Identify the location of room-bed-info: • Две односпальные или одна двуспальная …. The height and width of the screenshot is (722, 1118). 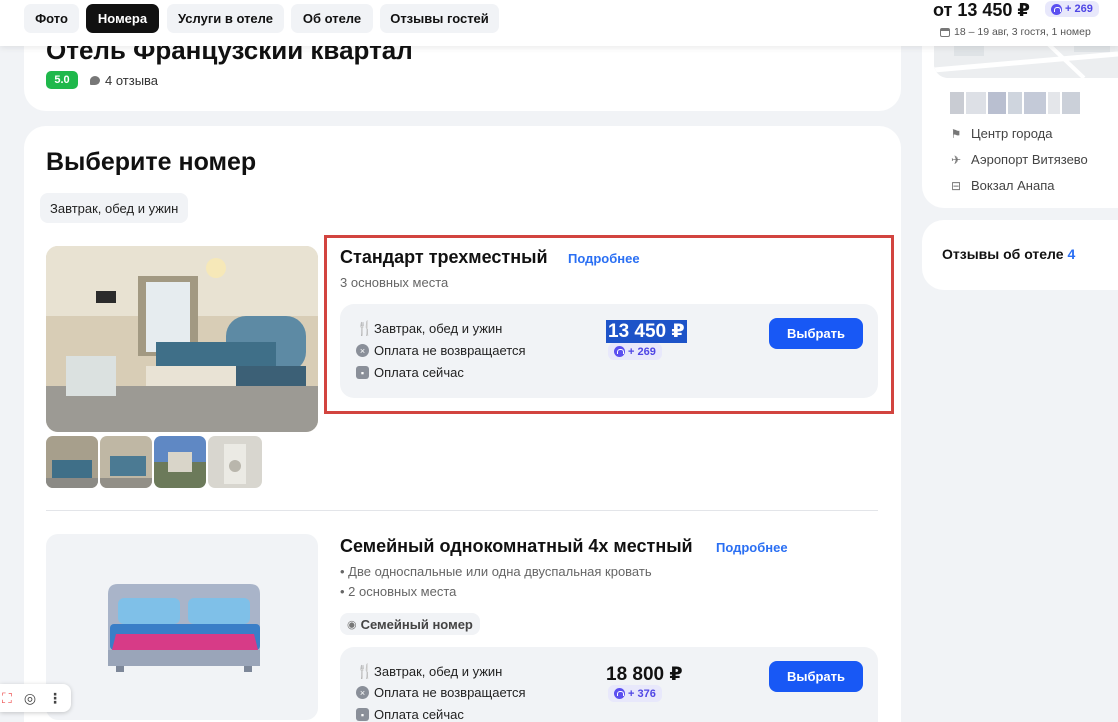
(496, 571).